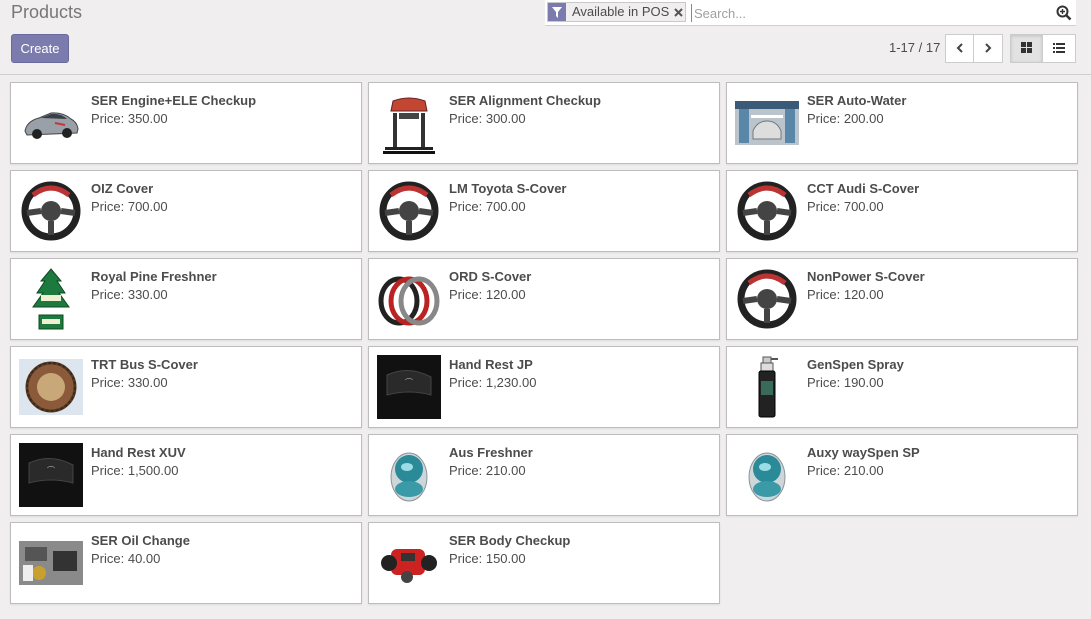 The width and height of the screenshot is (1091, 619). I want to click on product-price: Price: 1,500.00, so click(135, 470).